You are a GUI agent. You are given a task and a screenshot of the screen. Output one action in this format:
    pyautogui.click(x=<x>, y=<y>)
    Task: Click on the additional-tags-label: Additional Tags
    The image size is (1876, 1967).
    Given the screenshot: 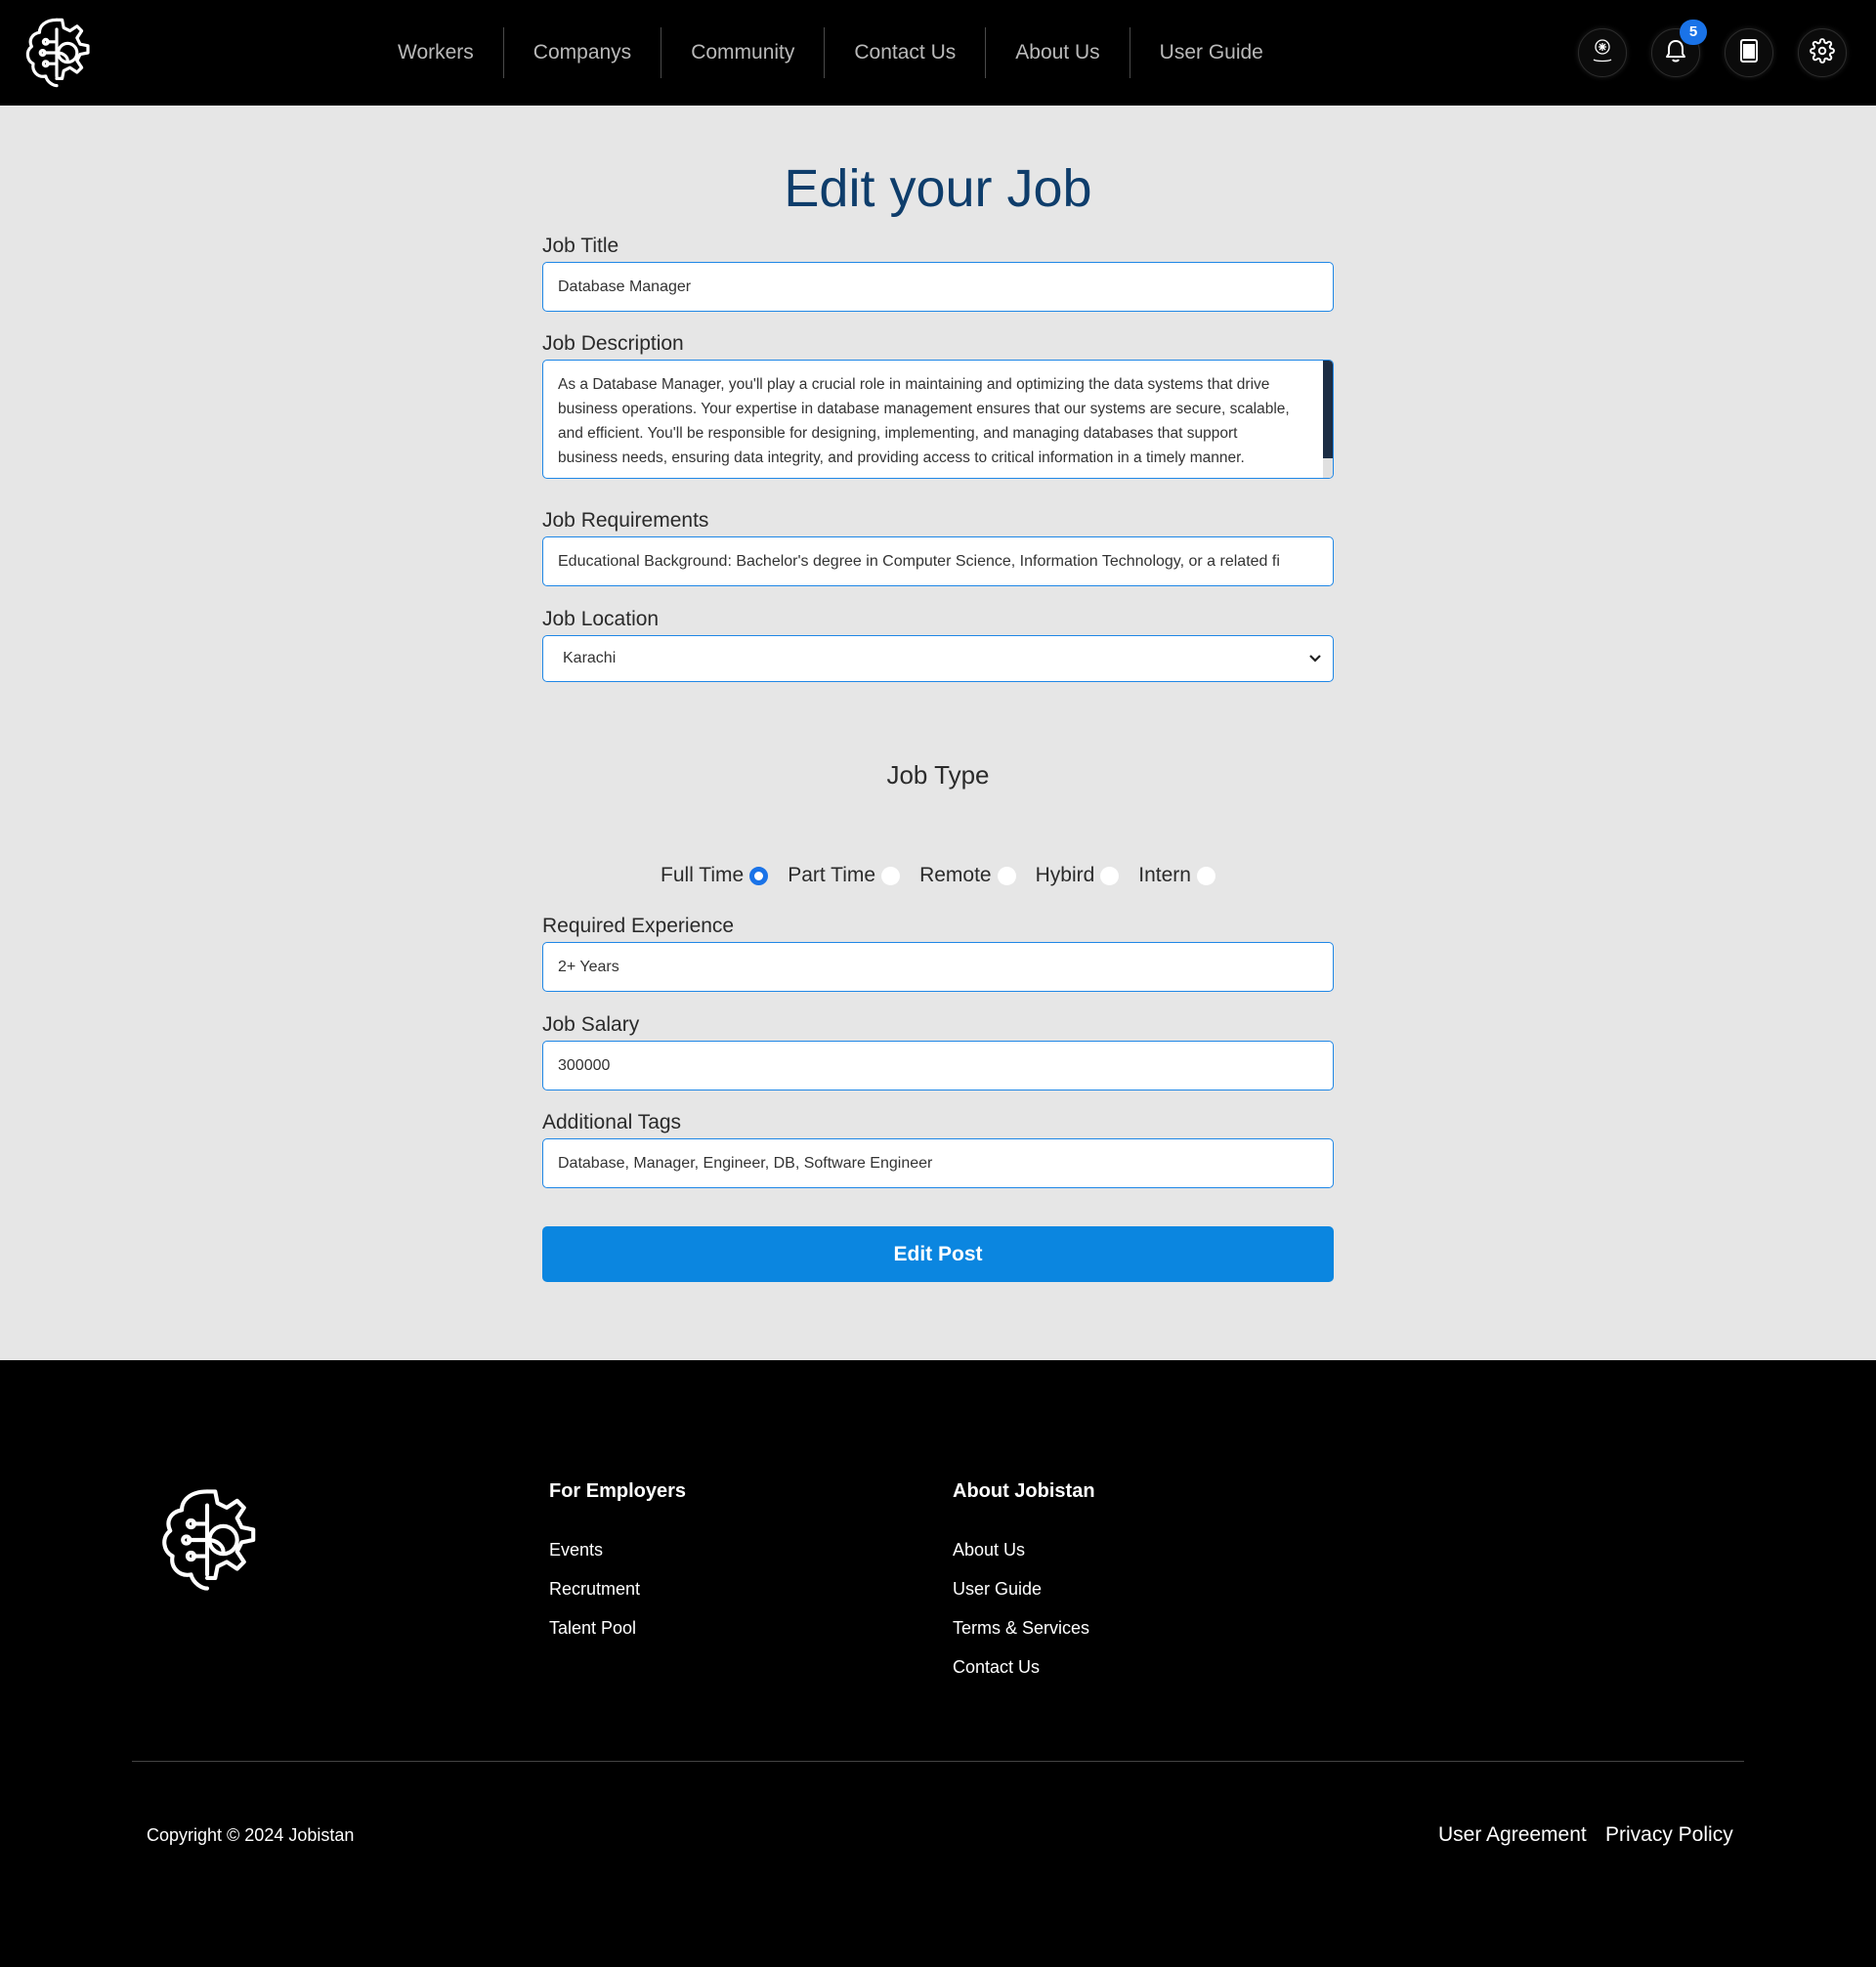 What is the action you would take?
    pyautogui.click(x=612, y=1122)
    